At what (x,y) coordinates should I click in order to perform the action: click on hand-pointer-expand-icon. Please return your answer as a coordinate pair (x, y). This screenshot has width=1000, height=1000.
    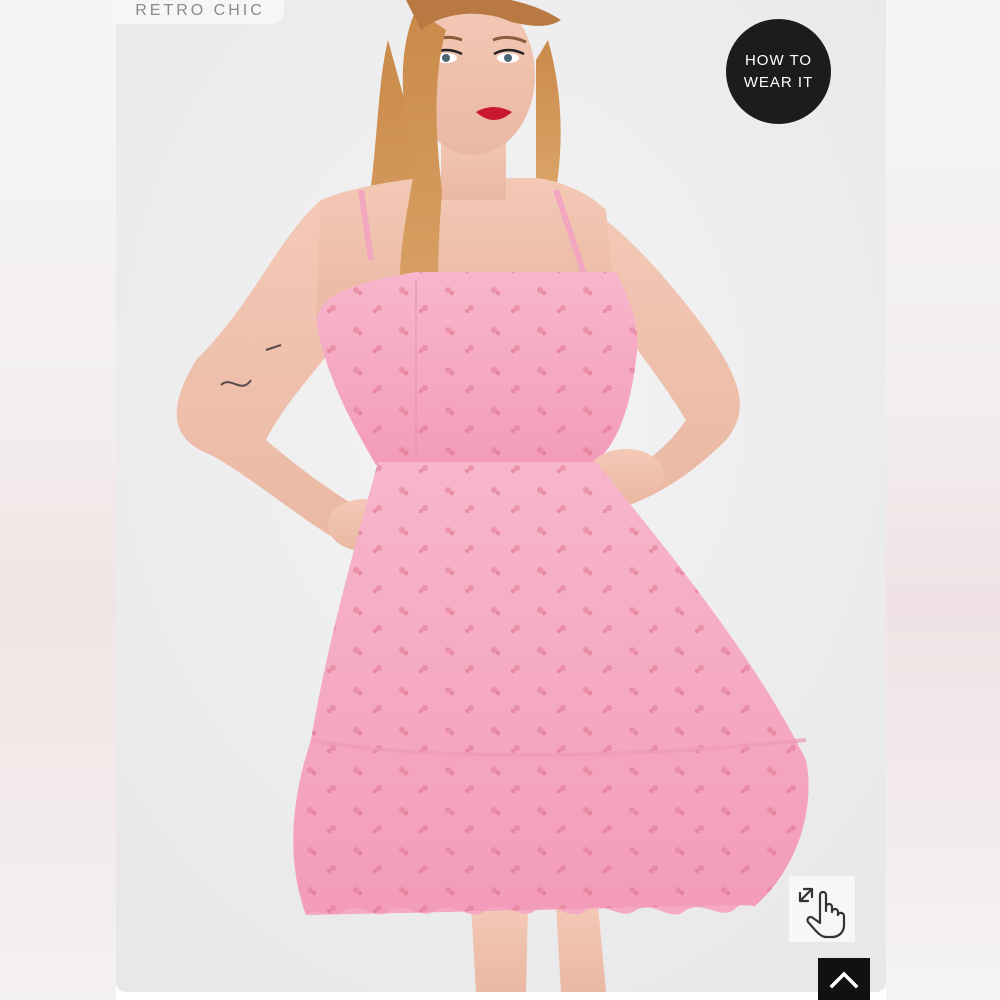
    Looking at the image, I should click on (822, 913).